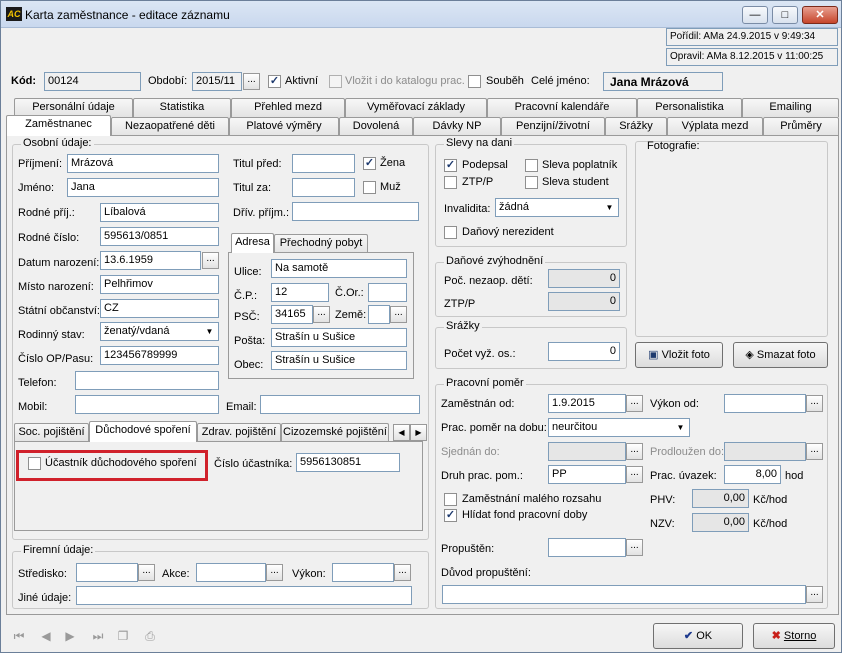 This screenshot has height=653, width=842. What do you see at coordinates (239, 432) in the screenshot?
I see `tab-zdrav-pojisteni: Zdrav. pojištění` at bounding box center [239, 432].